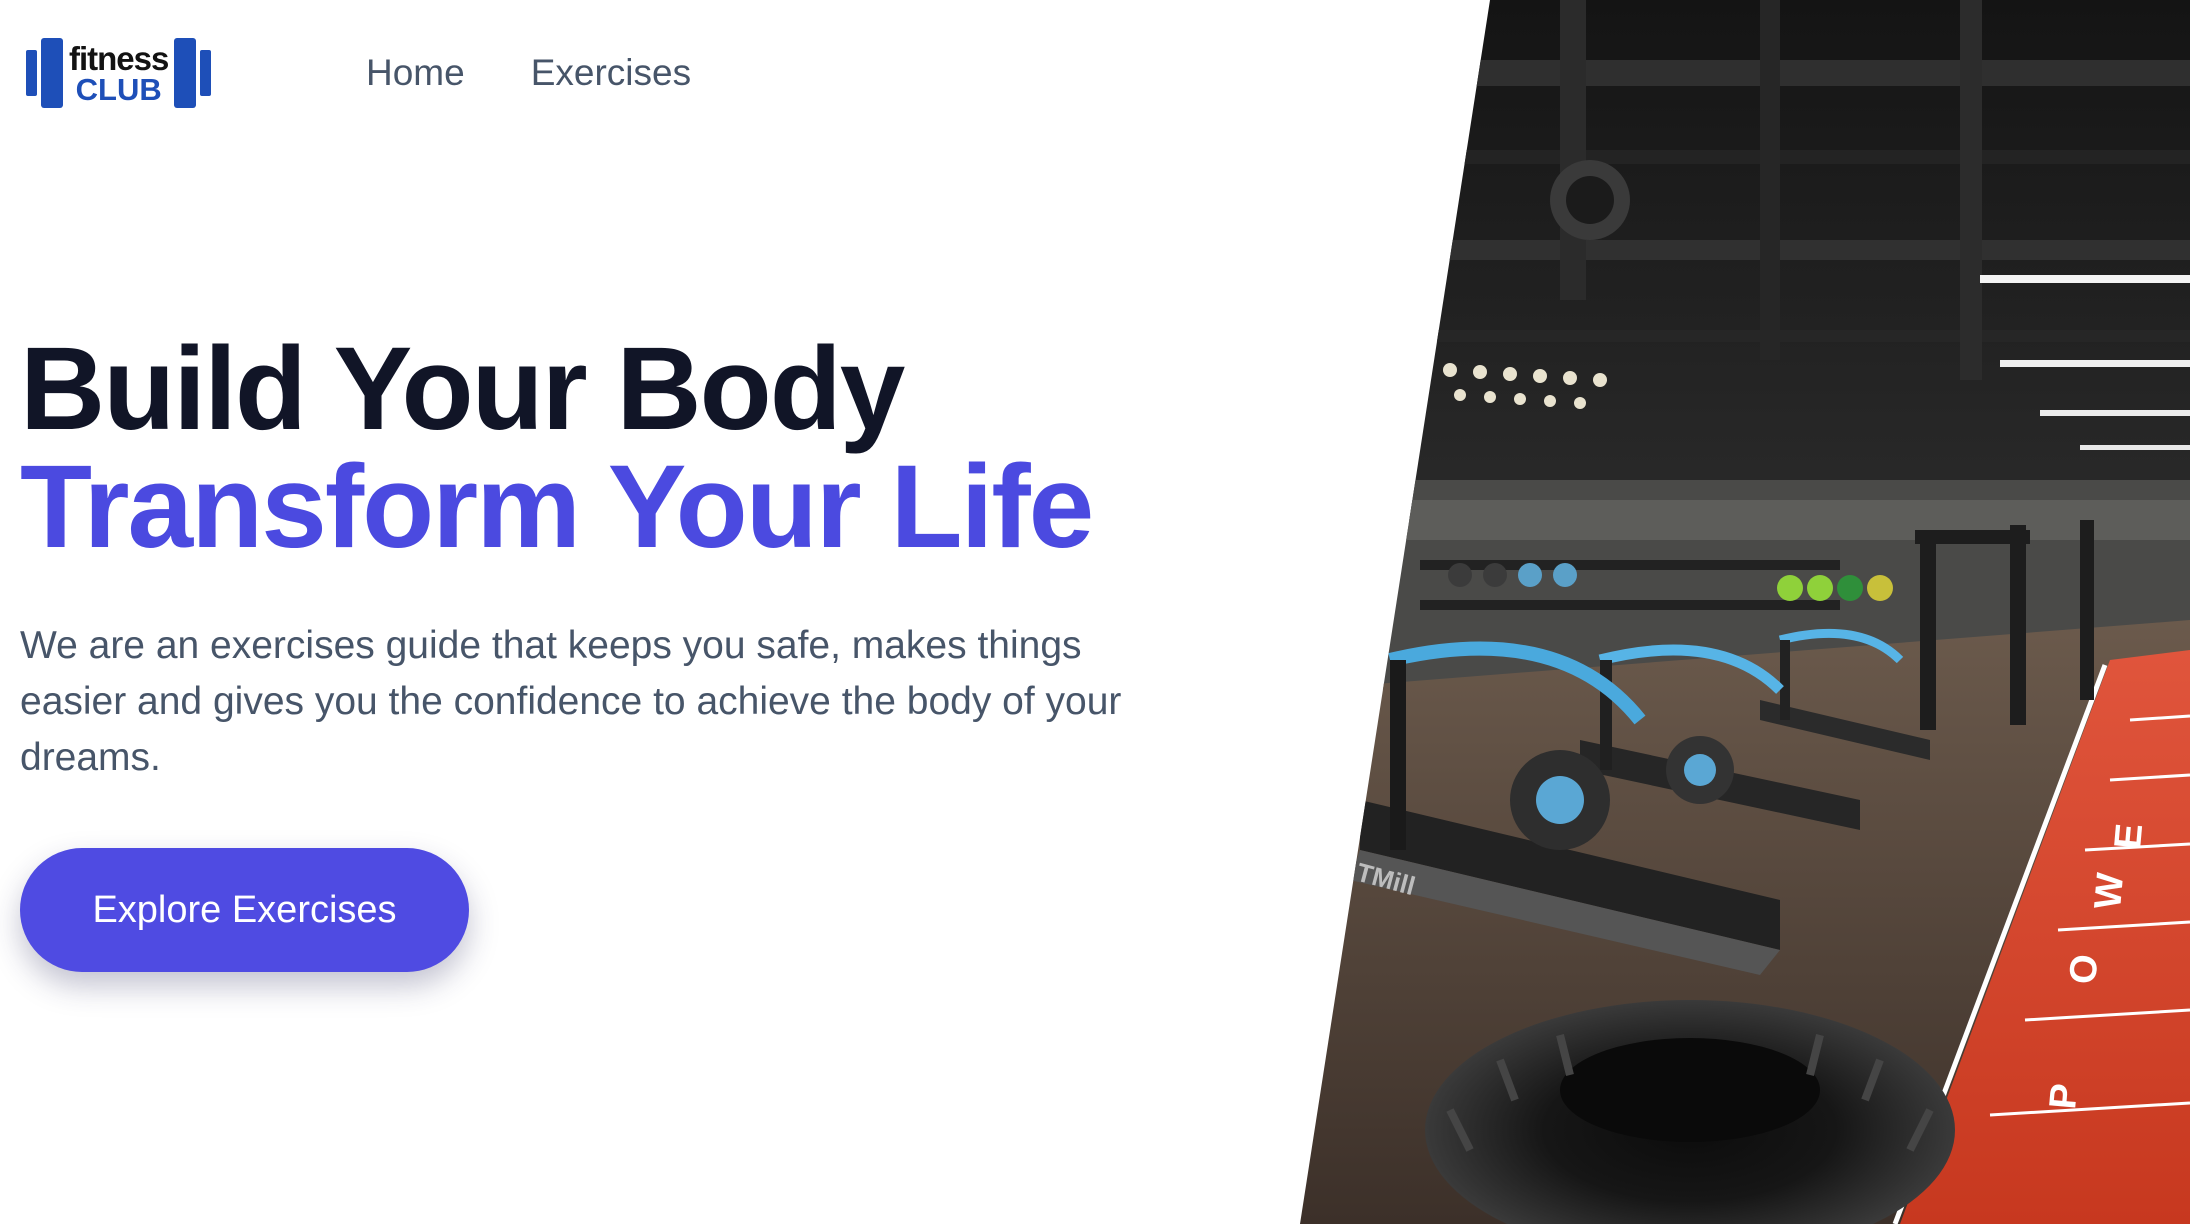 The height and width of the screenshot is (1224, 2190). What do you see at coordinates (415, 73) in the screenshot?
I see `nav-link-home: Home` at bounding box center [415, 73].